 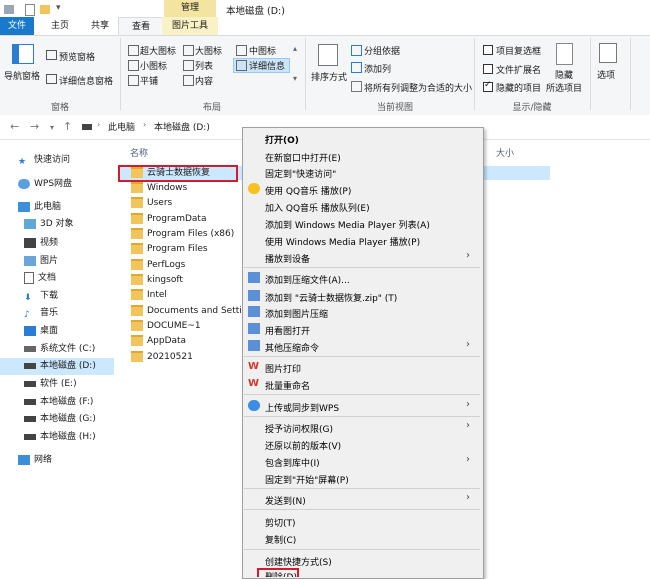 What do you see at coordinates (155, 280) in the screenshot?
I see `file-row: kingsoft` at bounding box center [155, 280].